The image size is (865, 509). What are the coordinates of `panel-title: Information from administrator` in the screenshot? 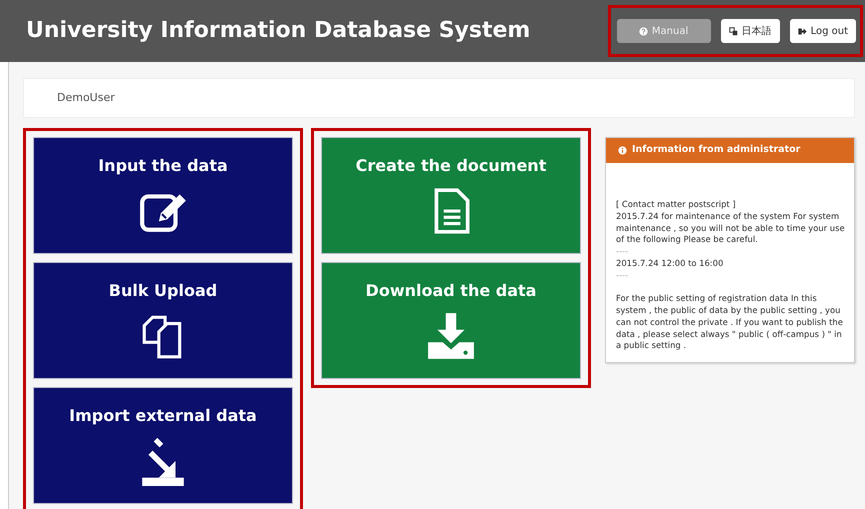 It's located at (716, 150).